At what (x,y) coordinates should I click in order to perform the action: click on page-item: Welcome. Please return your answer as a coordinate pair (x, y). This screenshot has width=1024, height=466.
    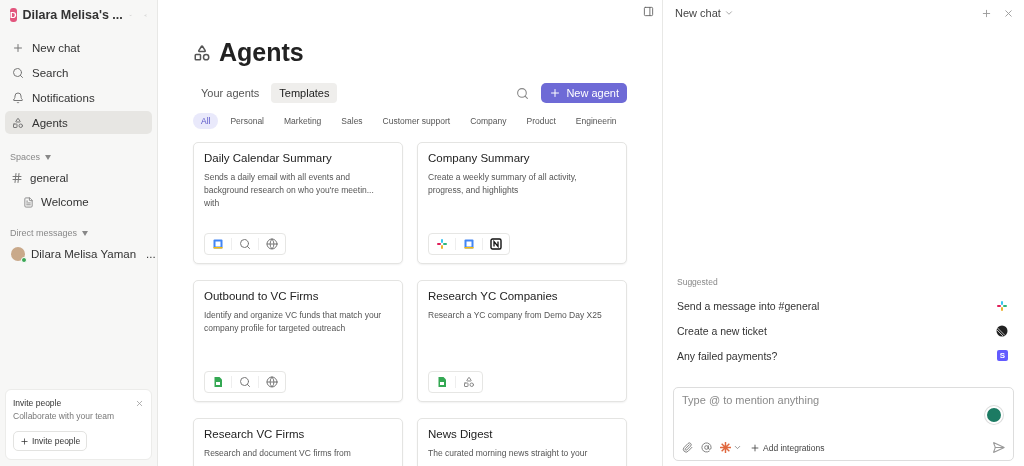
    Looking at the image, I should click on (78, 202).